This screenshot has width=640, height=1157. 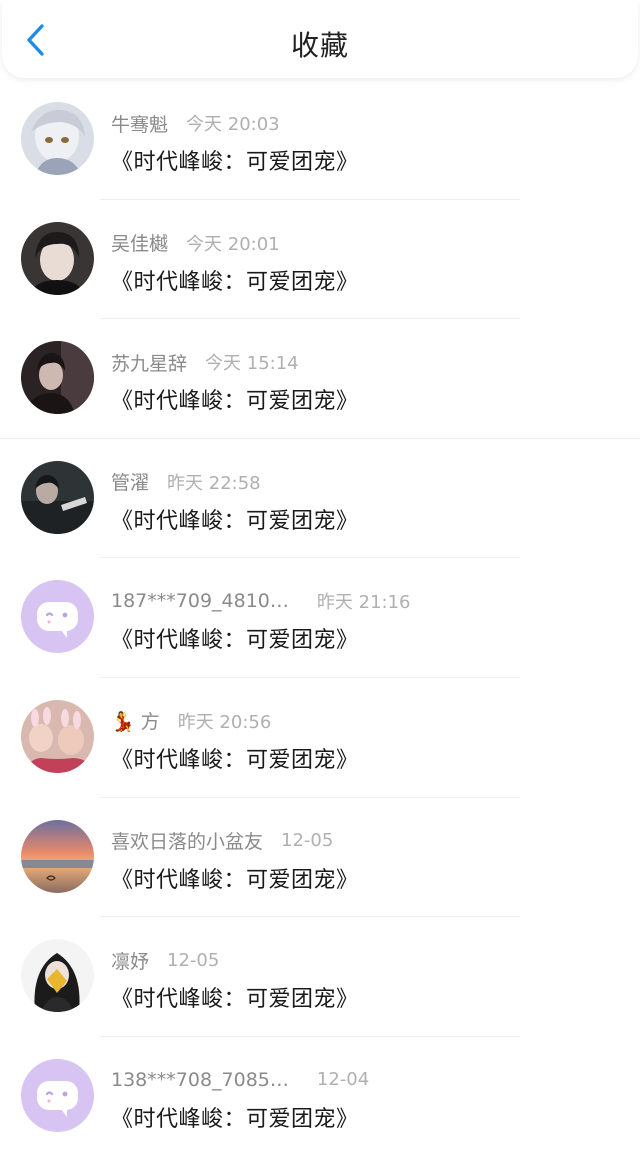 What do you see at coordinates (320, 1097) in the screenshot?
I see `list-item: 138***708_7085… 12-04 《时代峰峻：可爱团宠》` at bounding box center [320, 1097].